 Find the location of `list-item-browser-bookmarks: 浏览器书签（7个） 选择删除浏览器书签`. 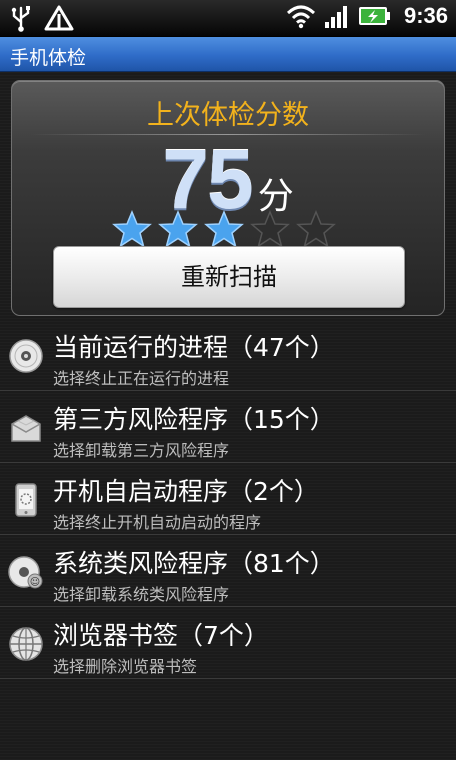

list-item-browser-bookmarks: 浏览器书签（7个） 选择删除浏览器书签 is located at coordinates (228, 643).